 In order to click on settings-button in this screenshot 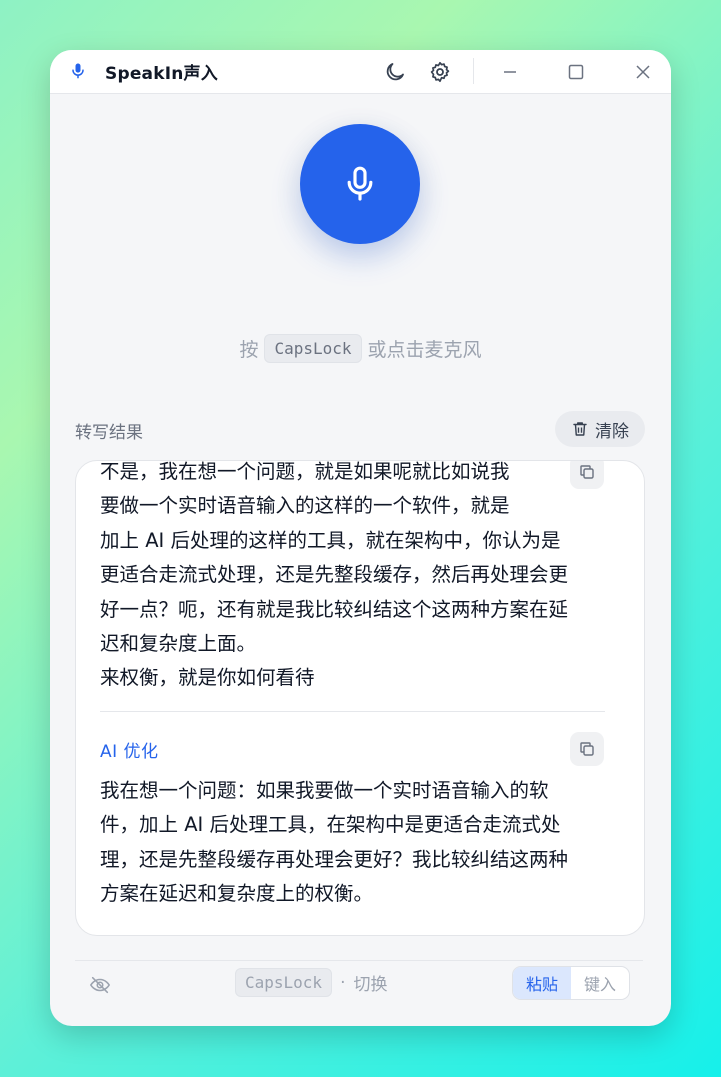, I will do `click(440, 72)`.